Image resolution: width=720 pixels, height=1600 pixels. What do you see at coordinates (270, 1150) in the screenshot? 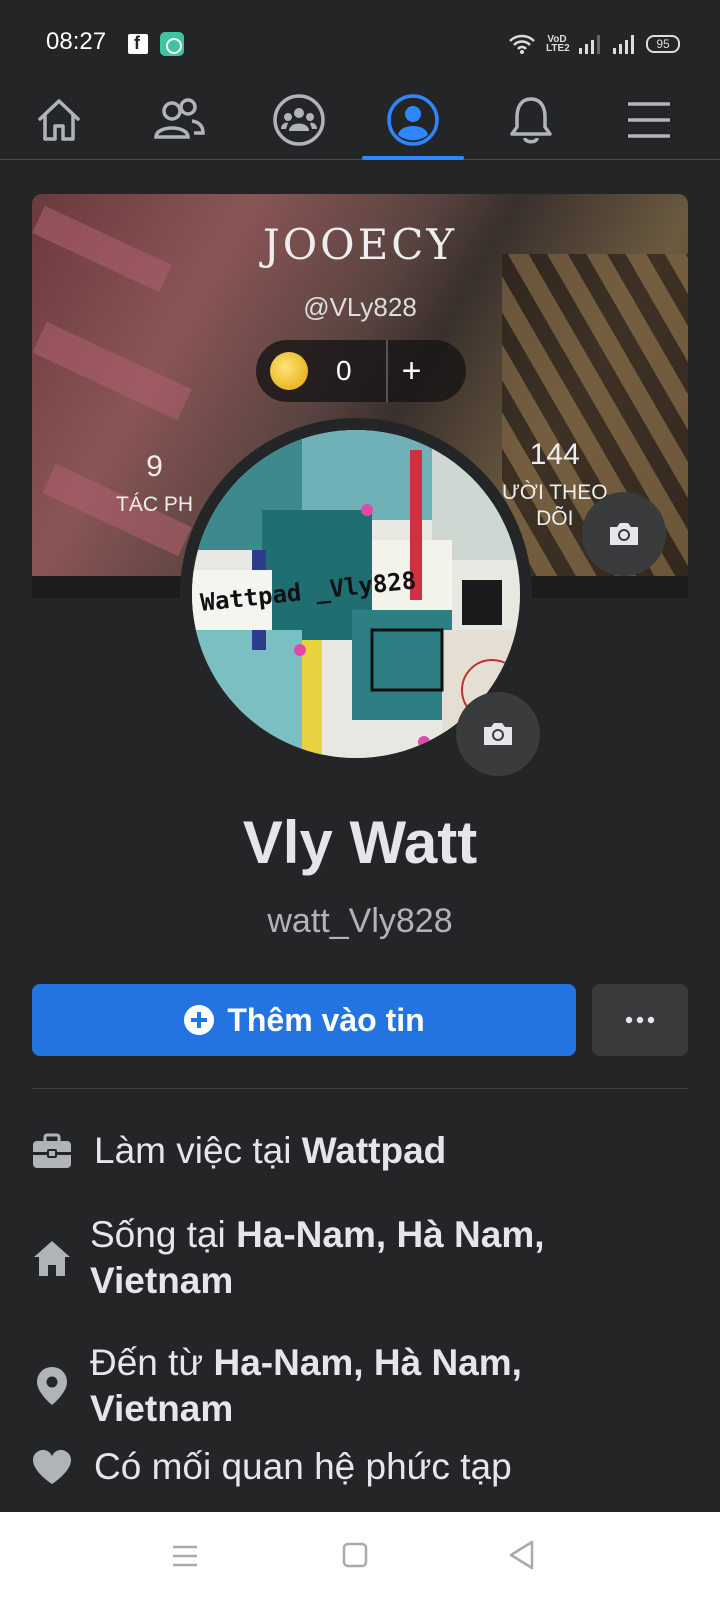
I see `info-work-text: Làm việc tại Wattpad` at bounding box center [270, 1150].